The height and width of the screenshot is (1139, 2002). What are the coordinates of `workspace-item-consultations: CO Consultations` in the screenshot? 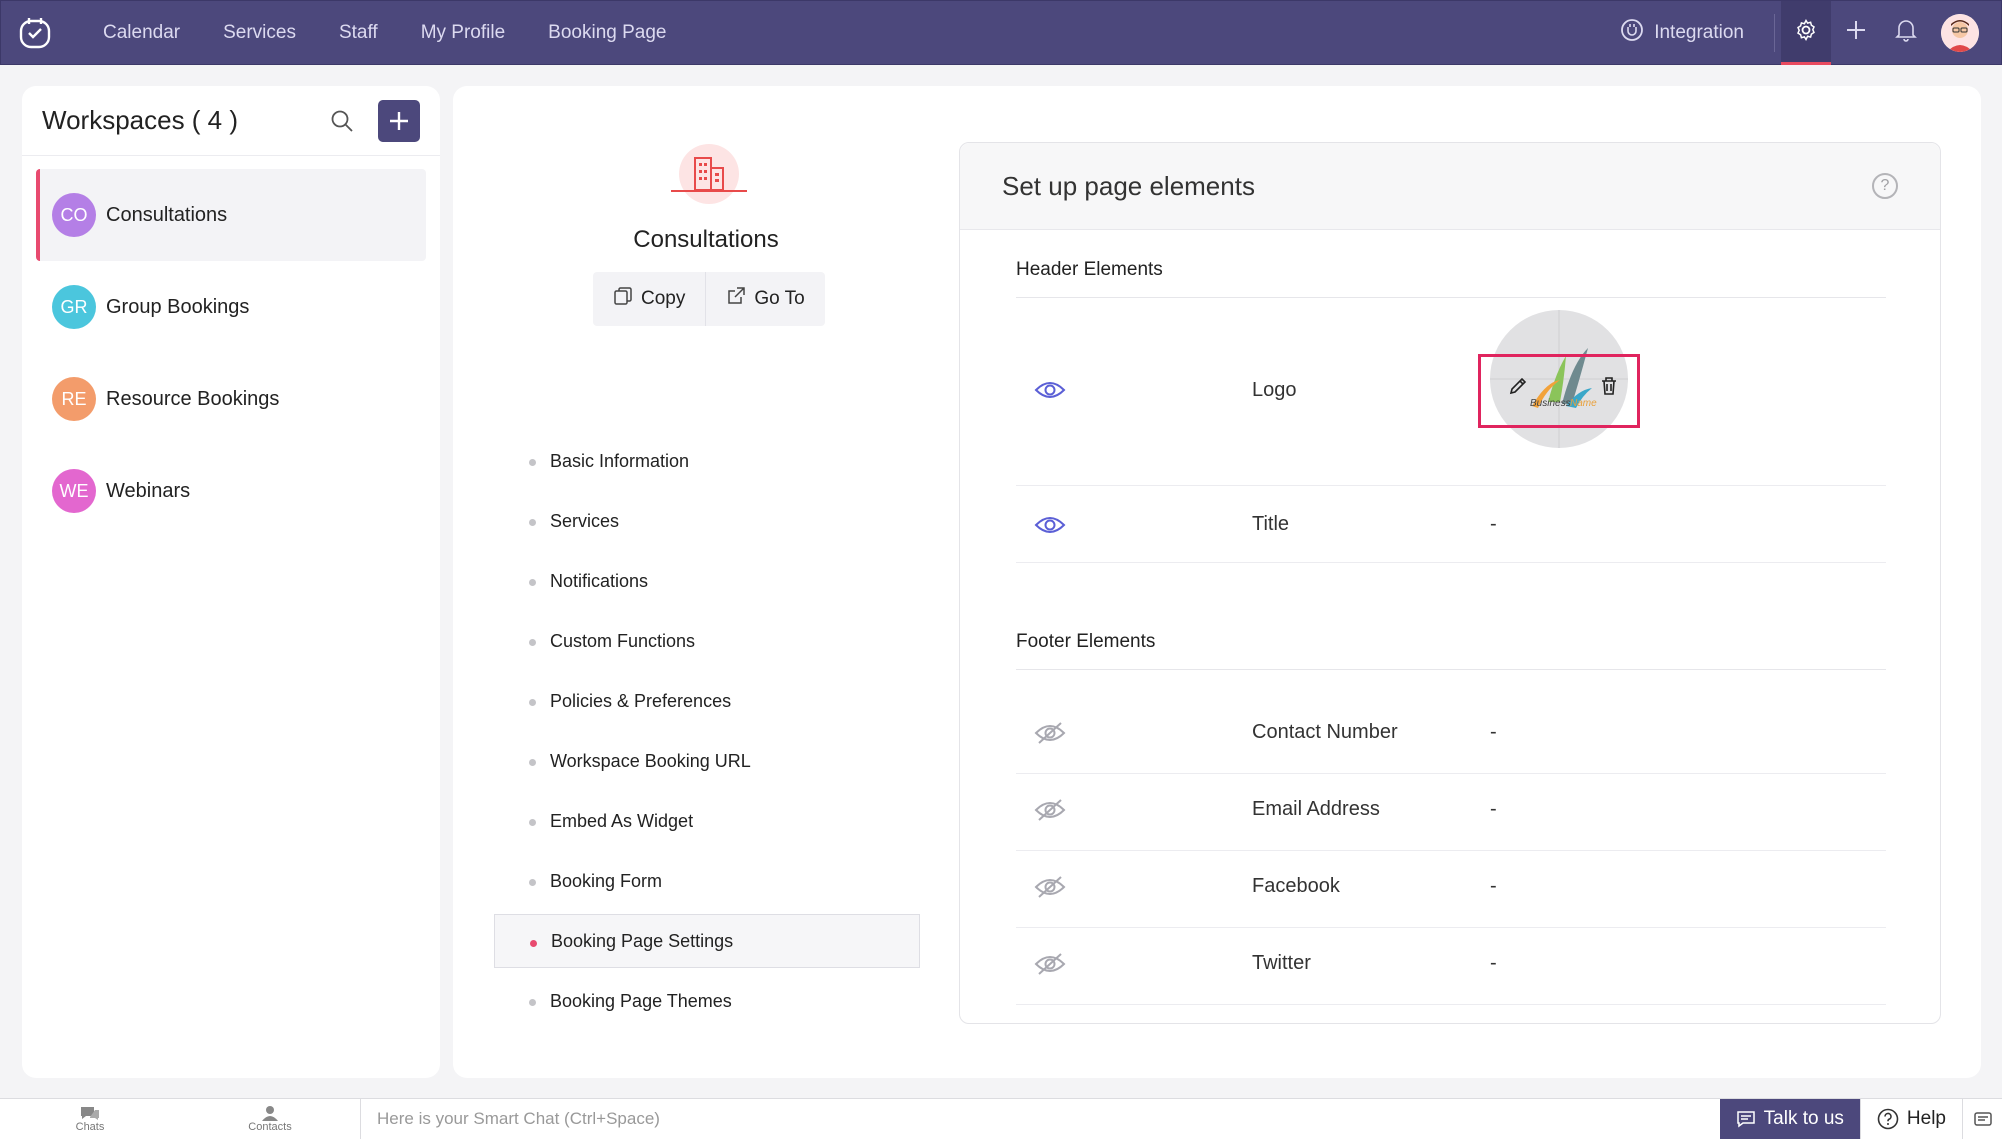 It's located at (231, 215).